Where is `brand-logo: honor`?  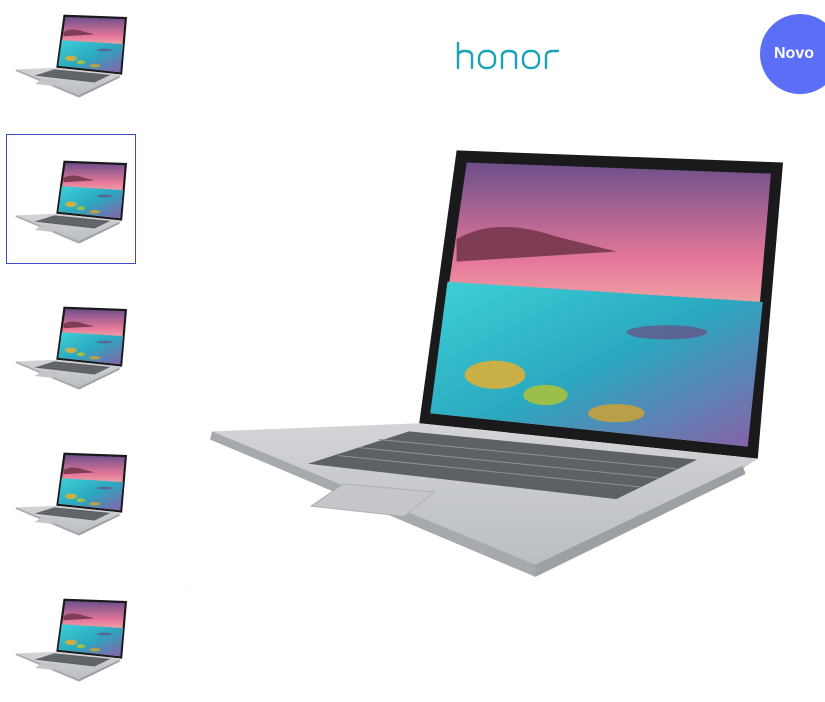
brand-logo: honor is located at coordinates (510, 56).